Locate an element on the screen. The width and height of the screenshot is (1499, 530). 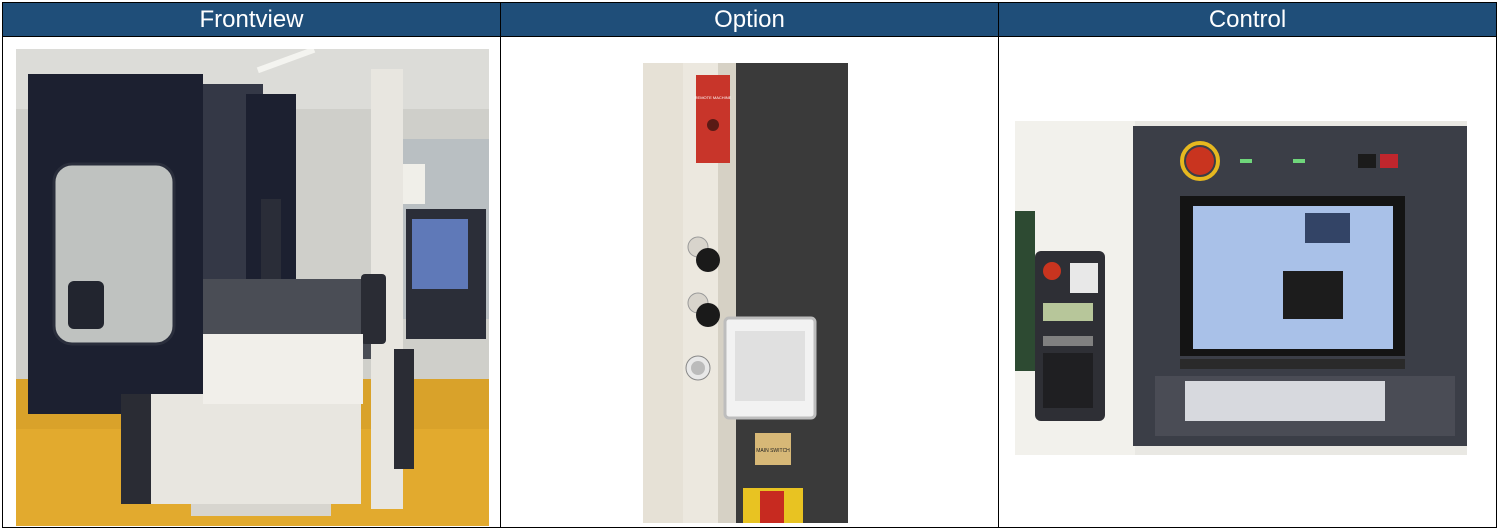
machine-side-panel-photo: REMOTE MACHINE MAIN SWITCH is located at coordinates (745, 293).